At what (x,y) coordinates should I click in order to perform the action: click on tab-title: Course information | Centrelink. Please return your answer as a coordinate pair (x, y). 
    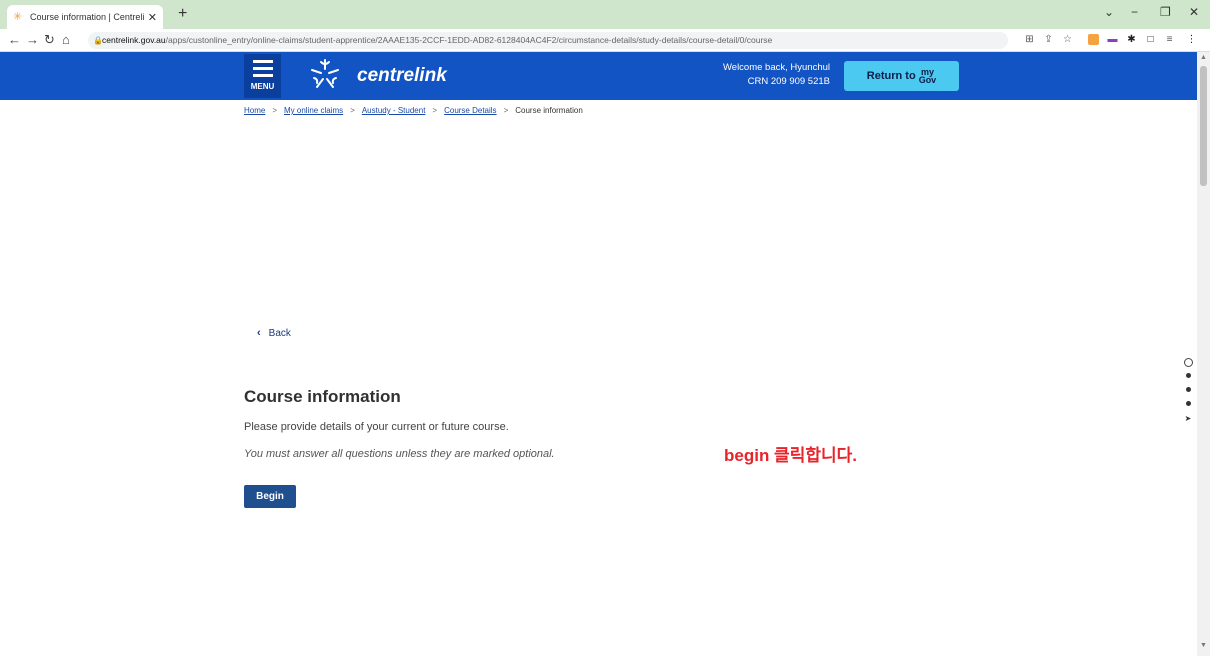
    Looking at the image, I should click on (87, 17).